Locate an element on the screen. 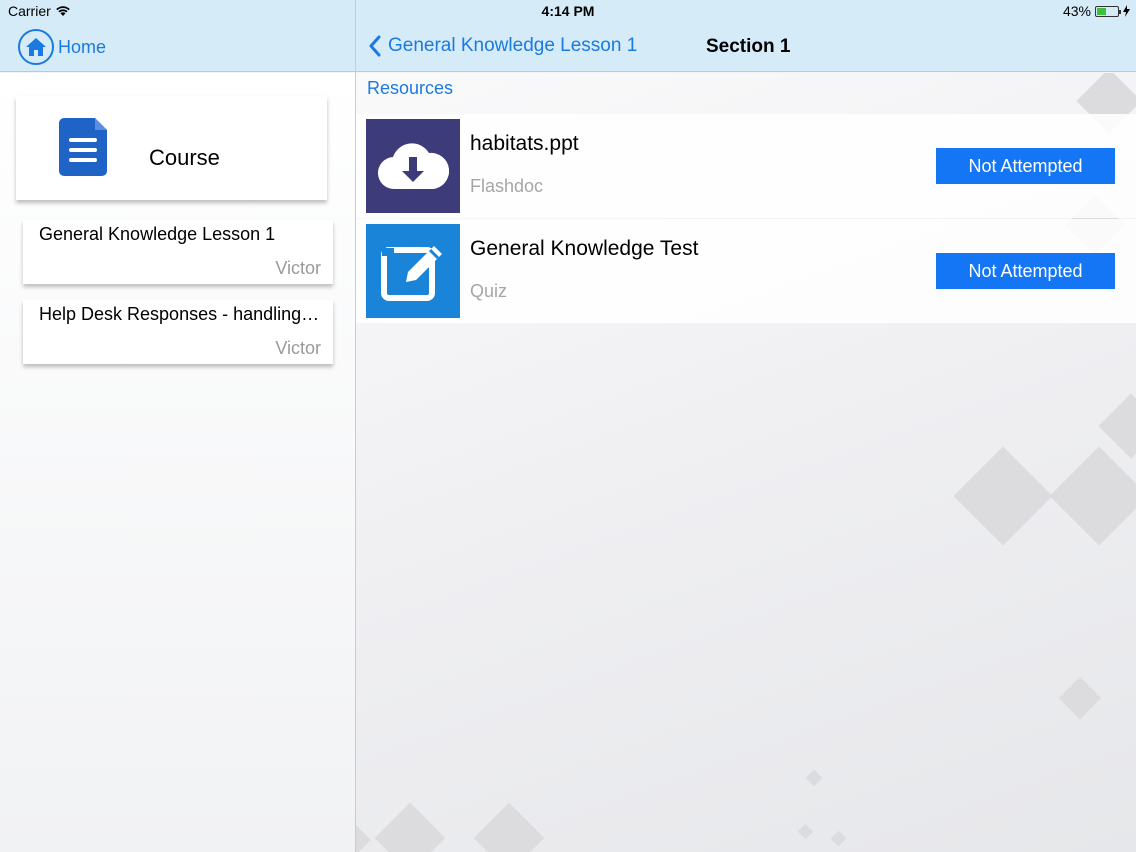 The image size is (1136, 852). page-title: Section 1 is located at coordinates (748, 46).